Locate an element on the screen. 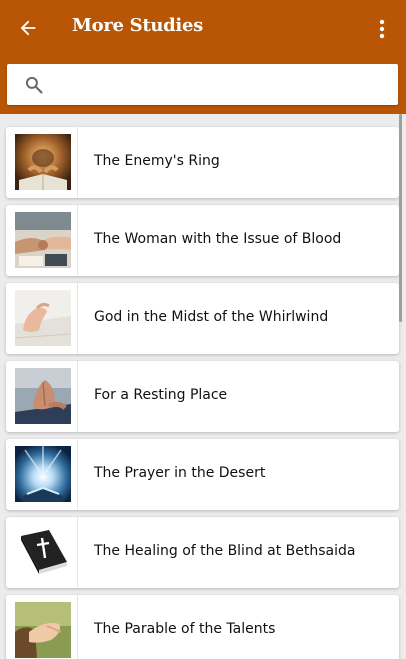  praying-hands-photo is located at coordinates (43, 396).